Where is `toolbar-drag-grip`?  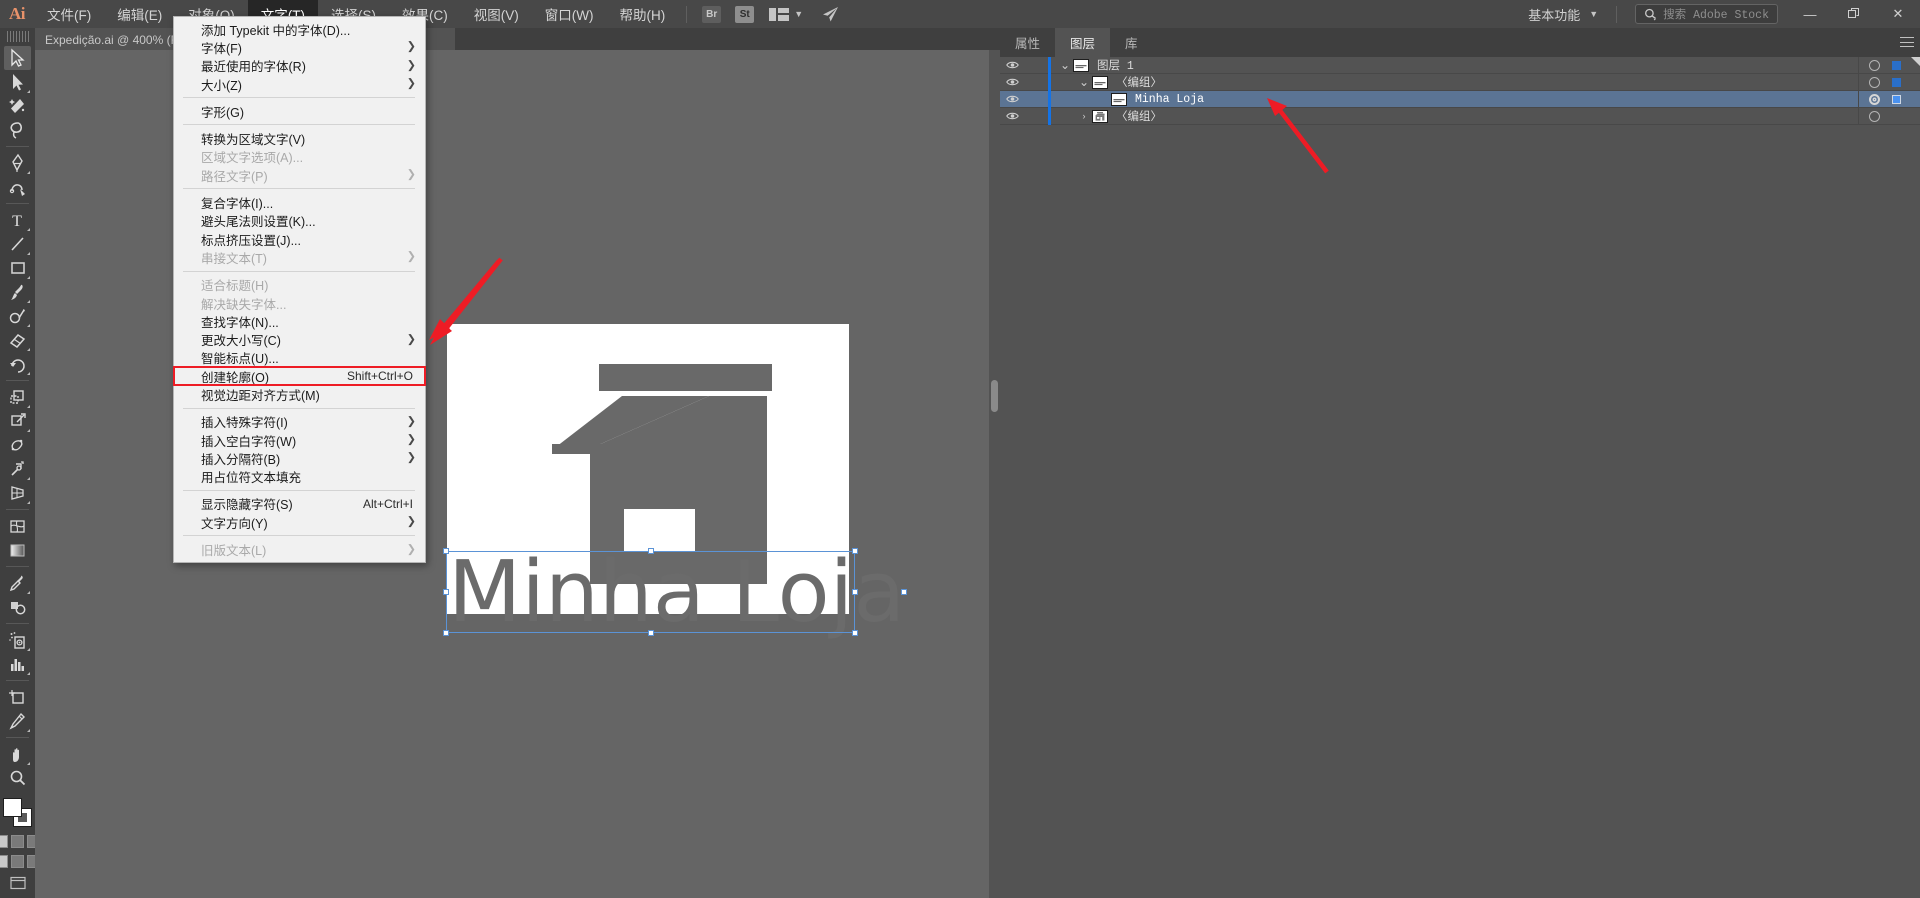 toolbar-drag-grip is located at coordinates (17, 36).